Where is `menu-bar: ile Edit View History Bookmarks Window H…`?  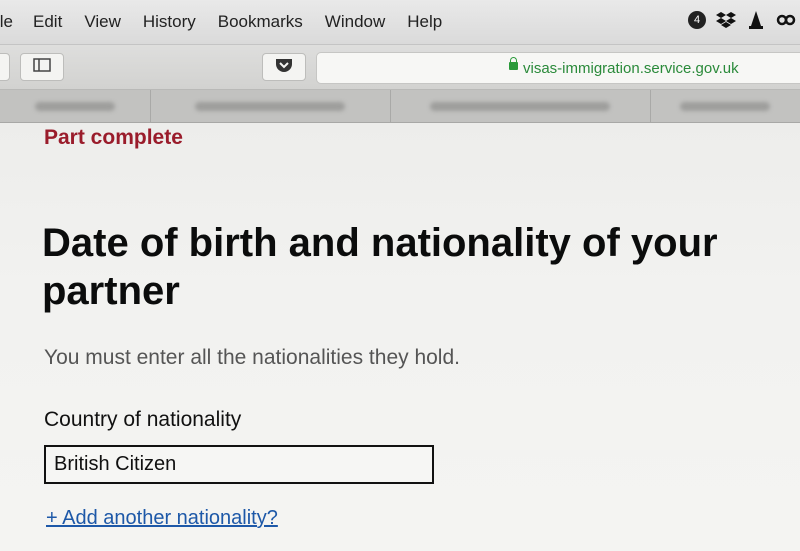 menu-bar: ile Edit View History Bookmarks Window H… is located at coordinates (400, 22).